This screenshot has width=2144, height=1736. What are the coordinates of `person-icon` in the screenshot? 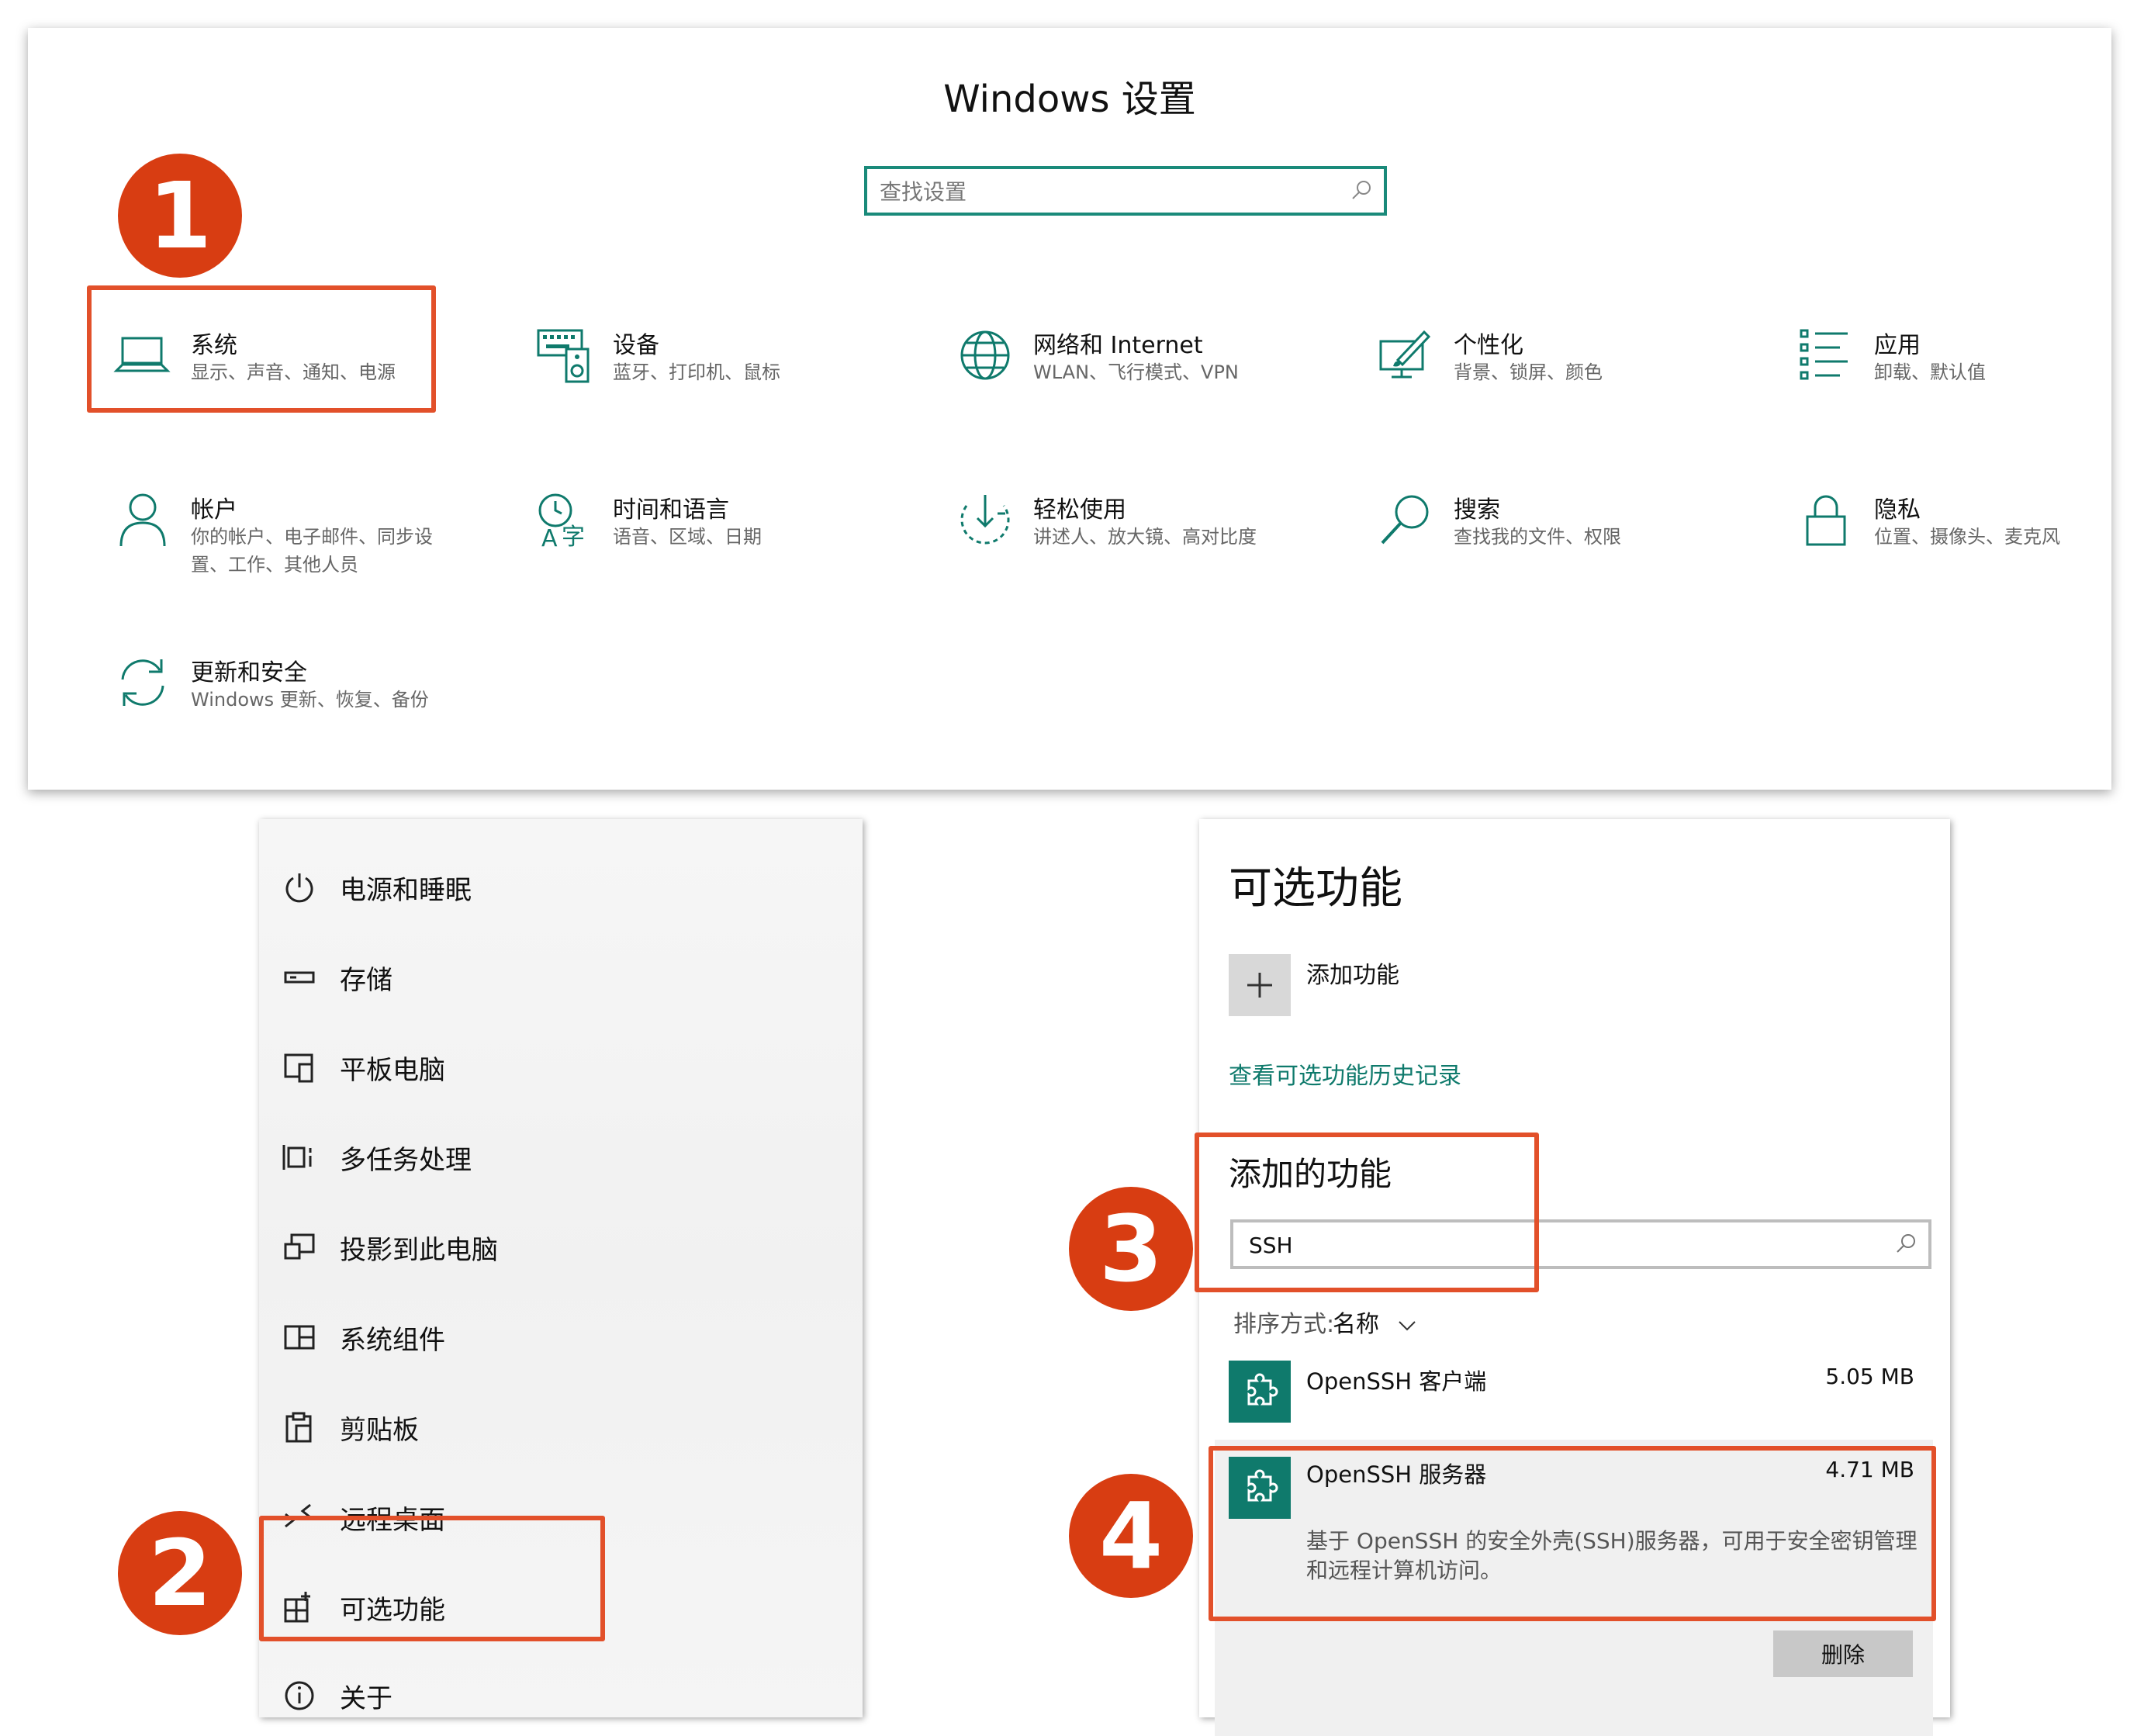 It's located at (142, 520).